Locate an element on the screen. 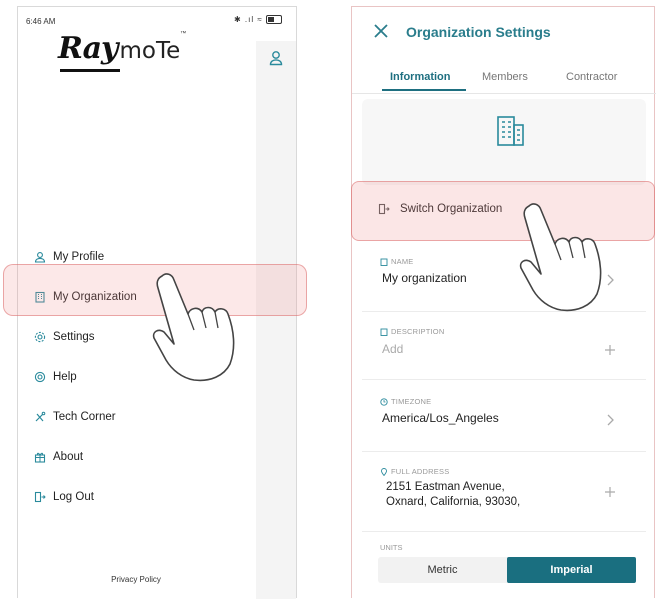 The width and height of the screenshot is (658, 599). units-label: UNITS is located at coordinates (391, 547).